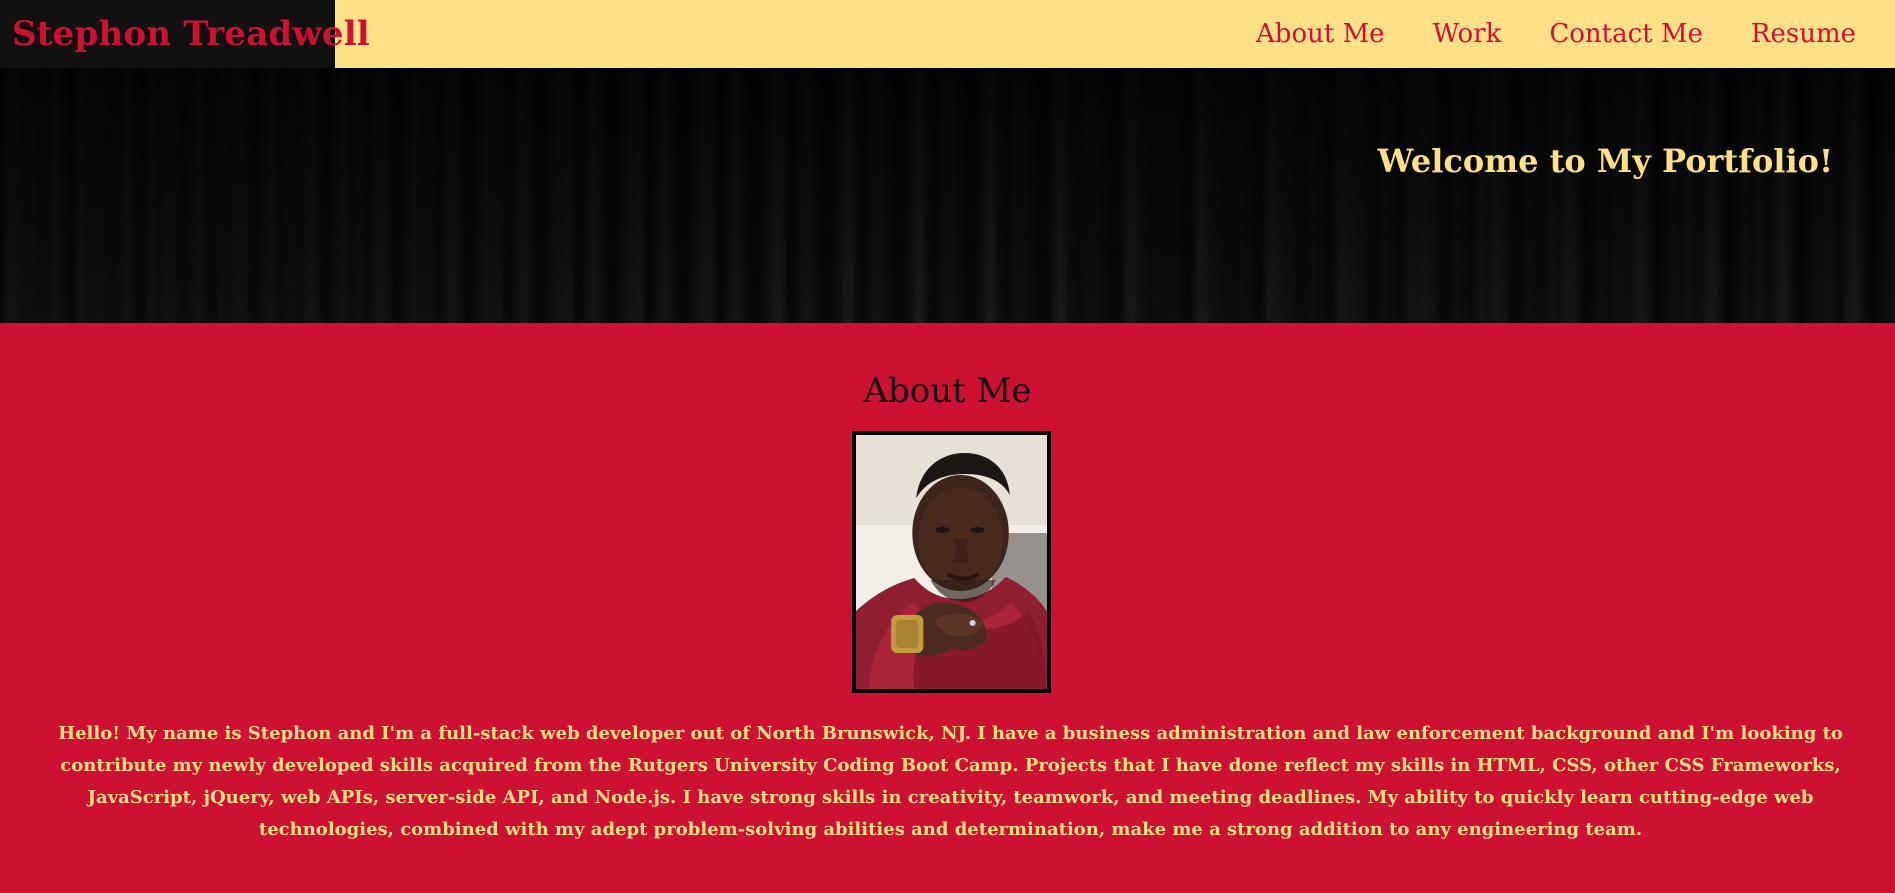 The width and height of the screenshot is (1895, 893). What do you see at coordinates (1467, 34) in the screenshot?
I see `nav-link-work: Work` at bounding box center [1467, 34].